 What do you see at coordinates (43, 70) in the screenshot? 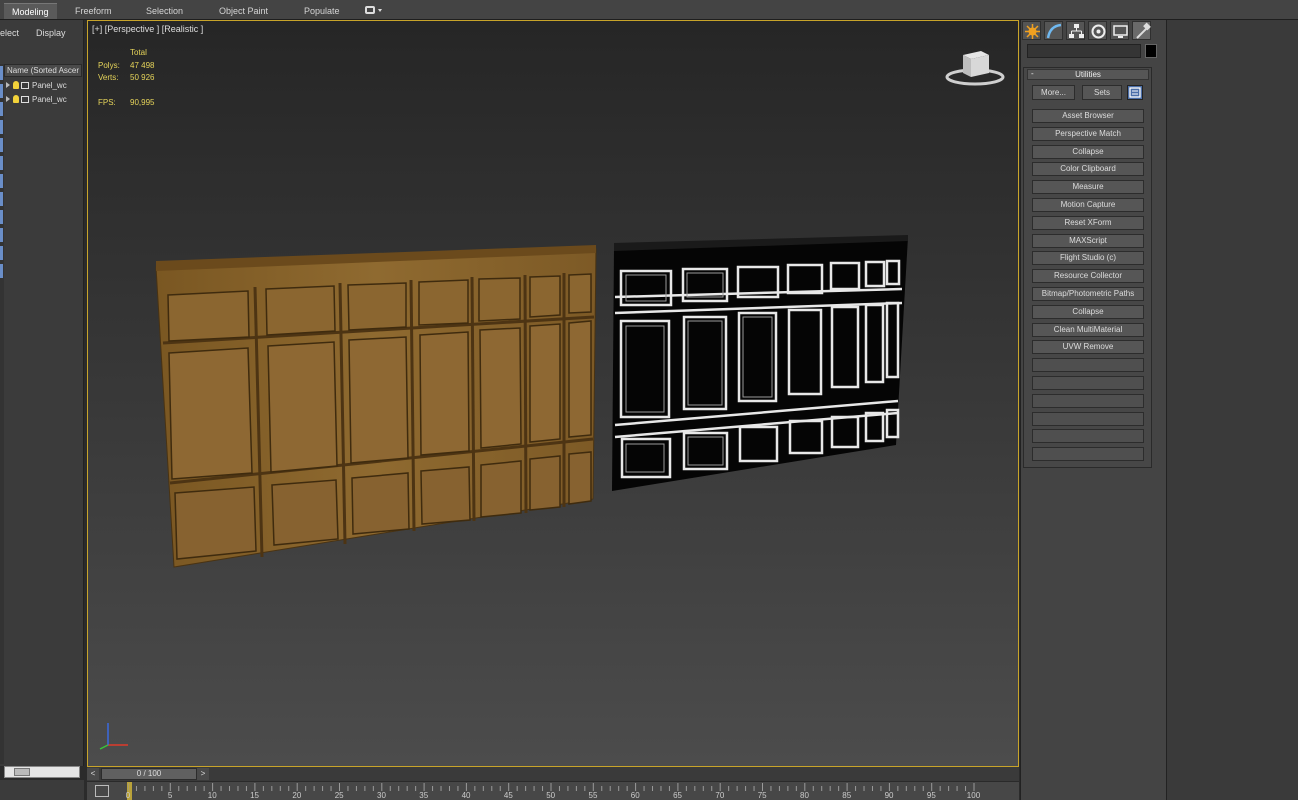
I see `column-header-name: Name (Sorted Ascer` at bounding box center [43, 70].